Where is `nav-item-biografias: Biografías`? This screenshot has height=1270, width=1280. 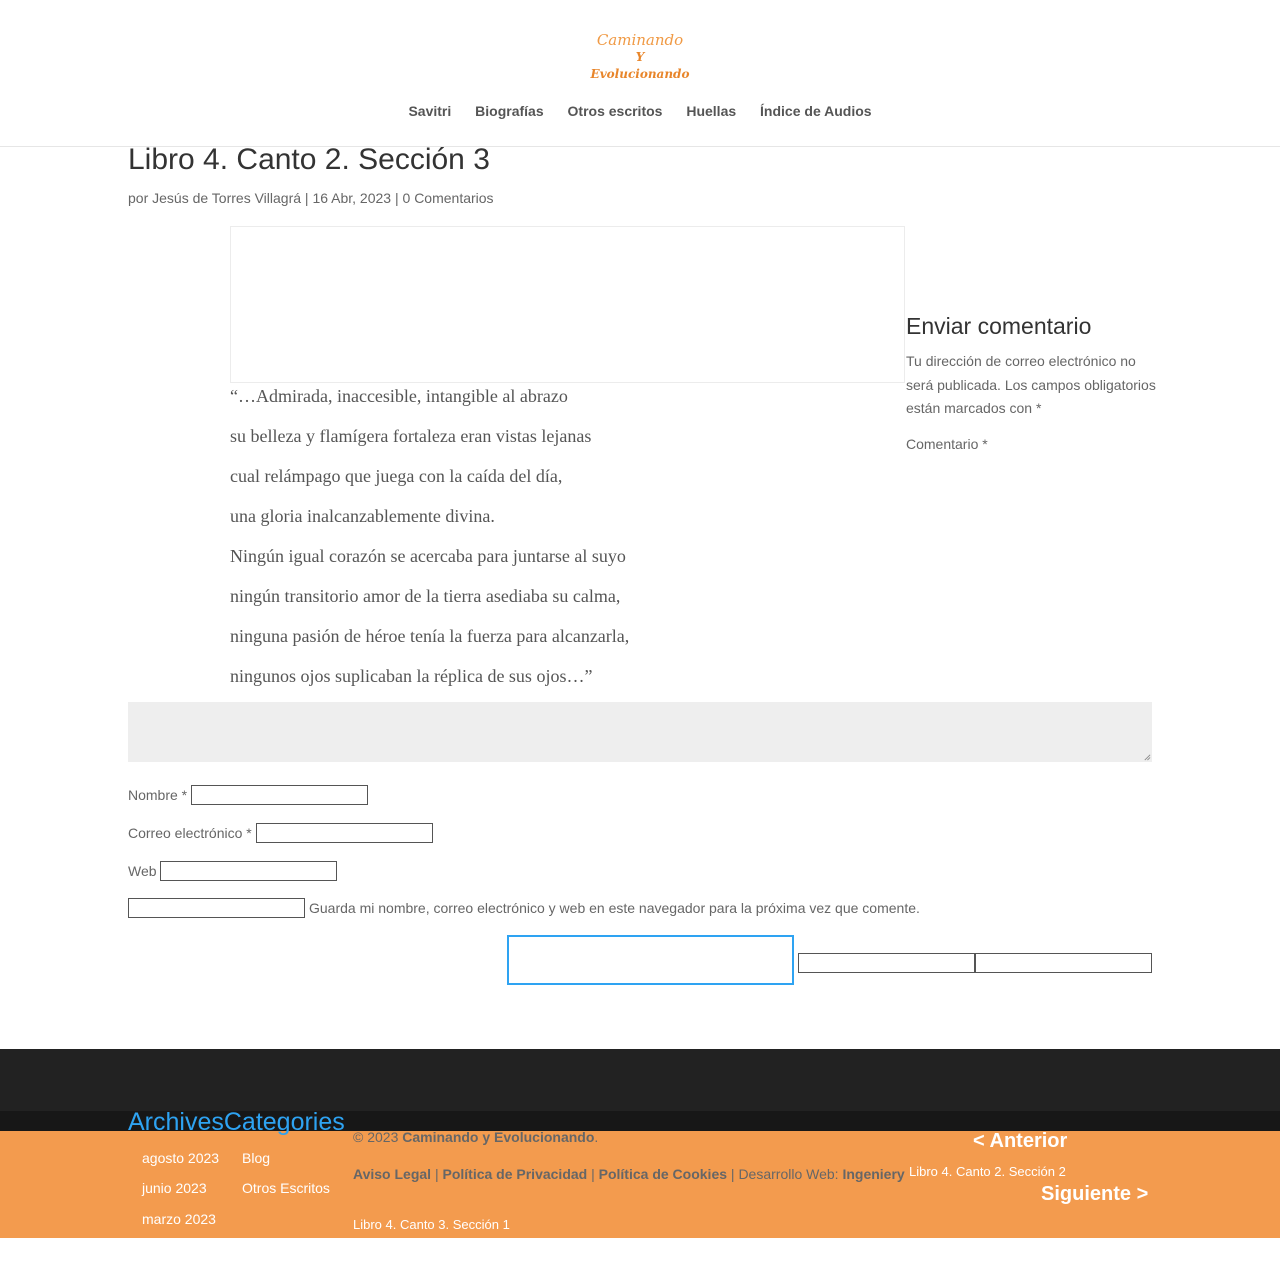
nav-item-biografias: Biografías is located at coordinates (509, 111).